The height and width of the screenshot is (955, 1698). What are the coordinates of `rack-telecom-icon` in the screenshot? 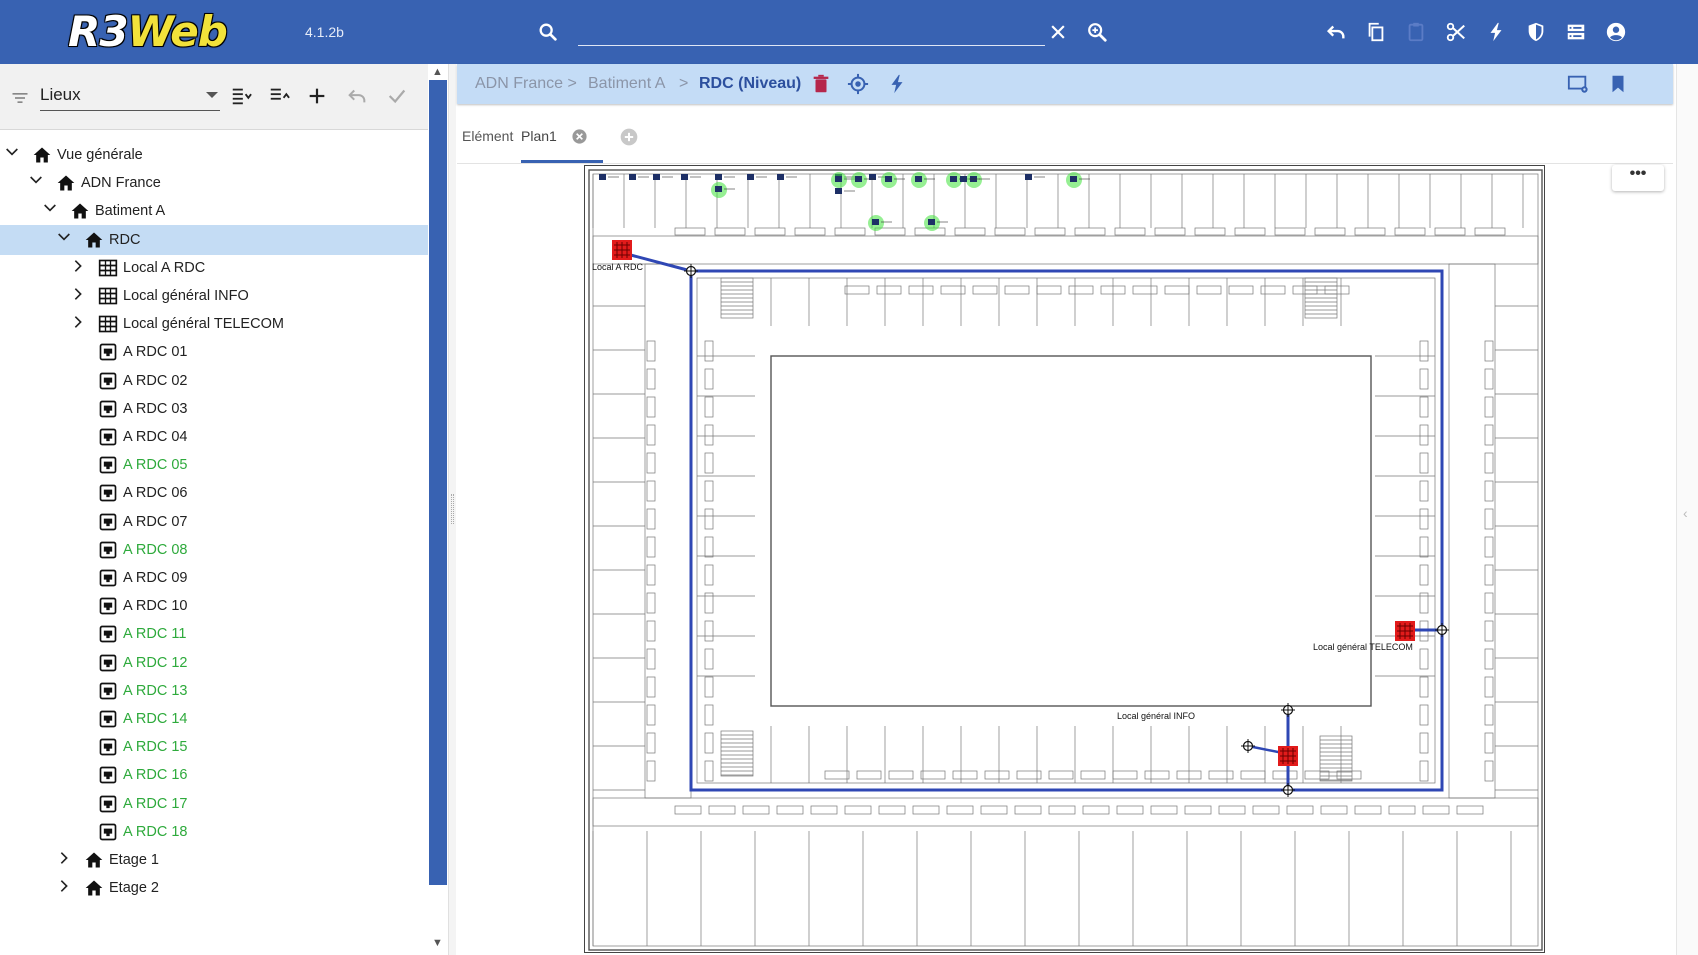 It's located at (1405, 631).